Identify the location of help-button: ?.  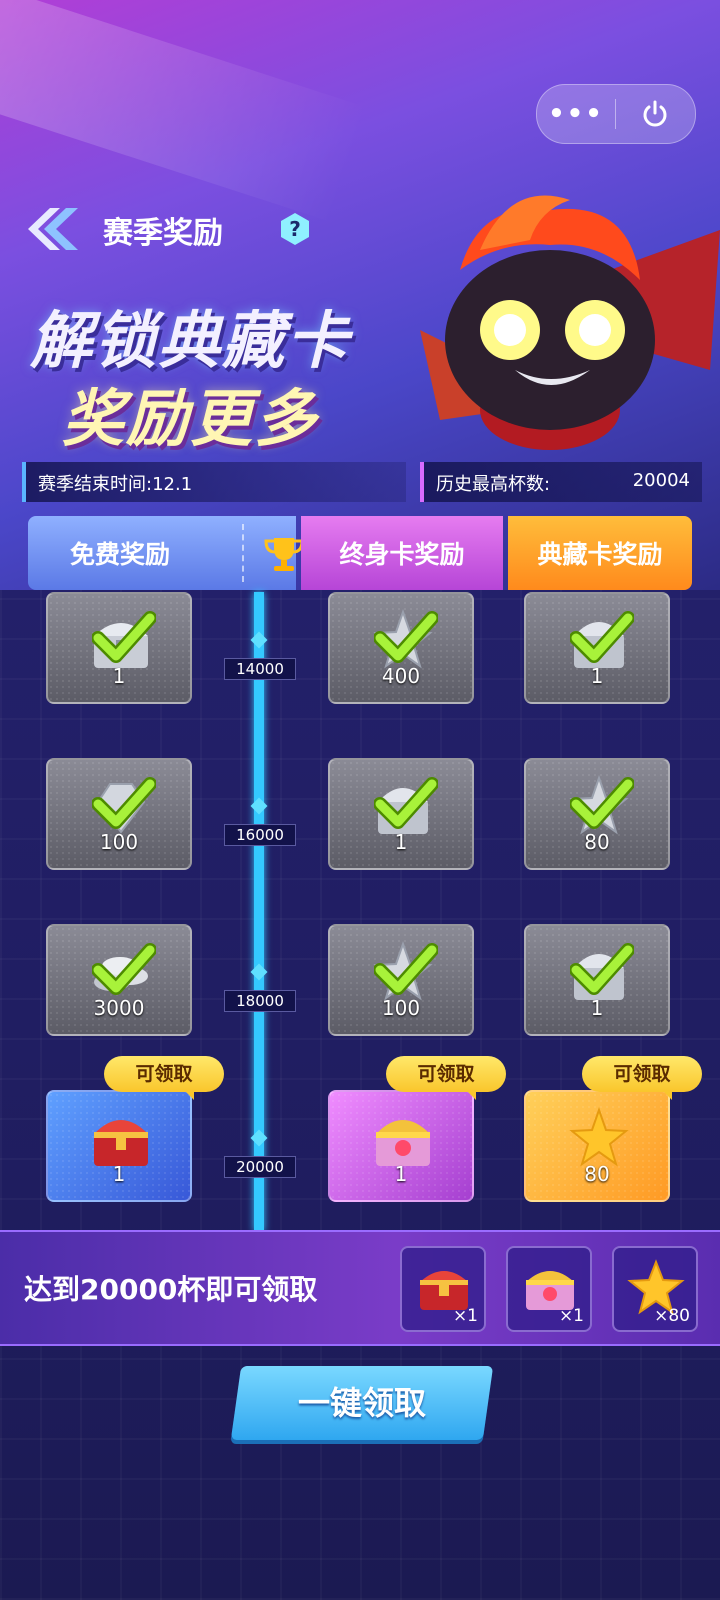
(295, 229).